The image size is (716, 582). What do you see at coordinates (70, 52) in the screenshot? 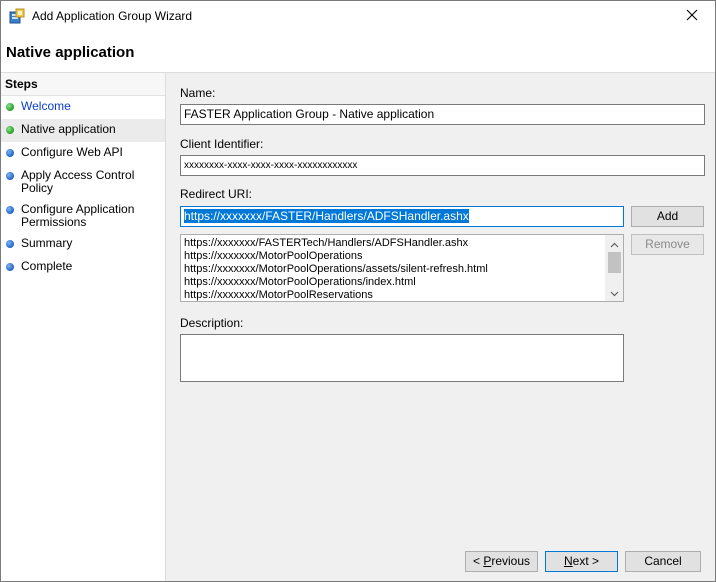
I see `page-title: Native application` at bounding box center [70, 52].